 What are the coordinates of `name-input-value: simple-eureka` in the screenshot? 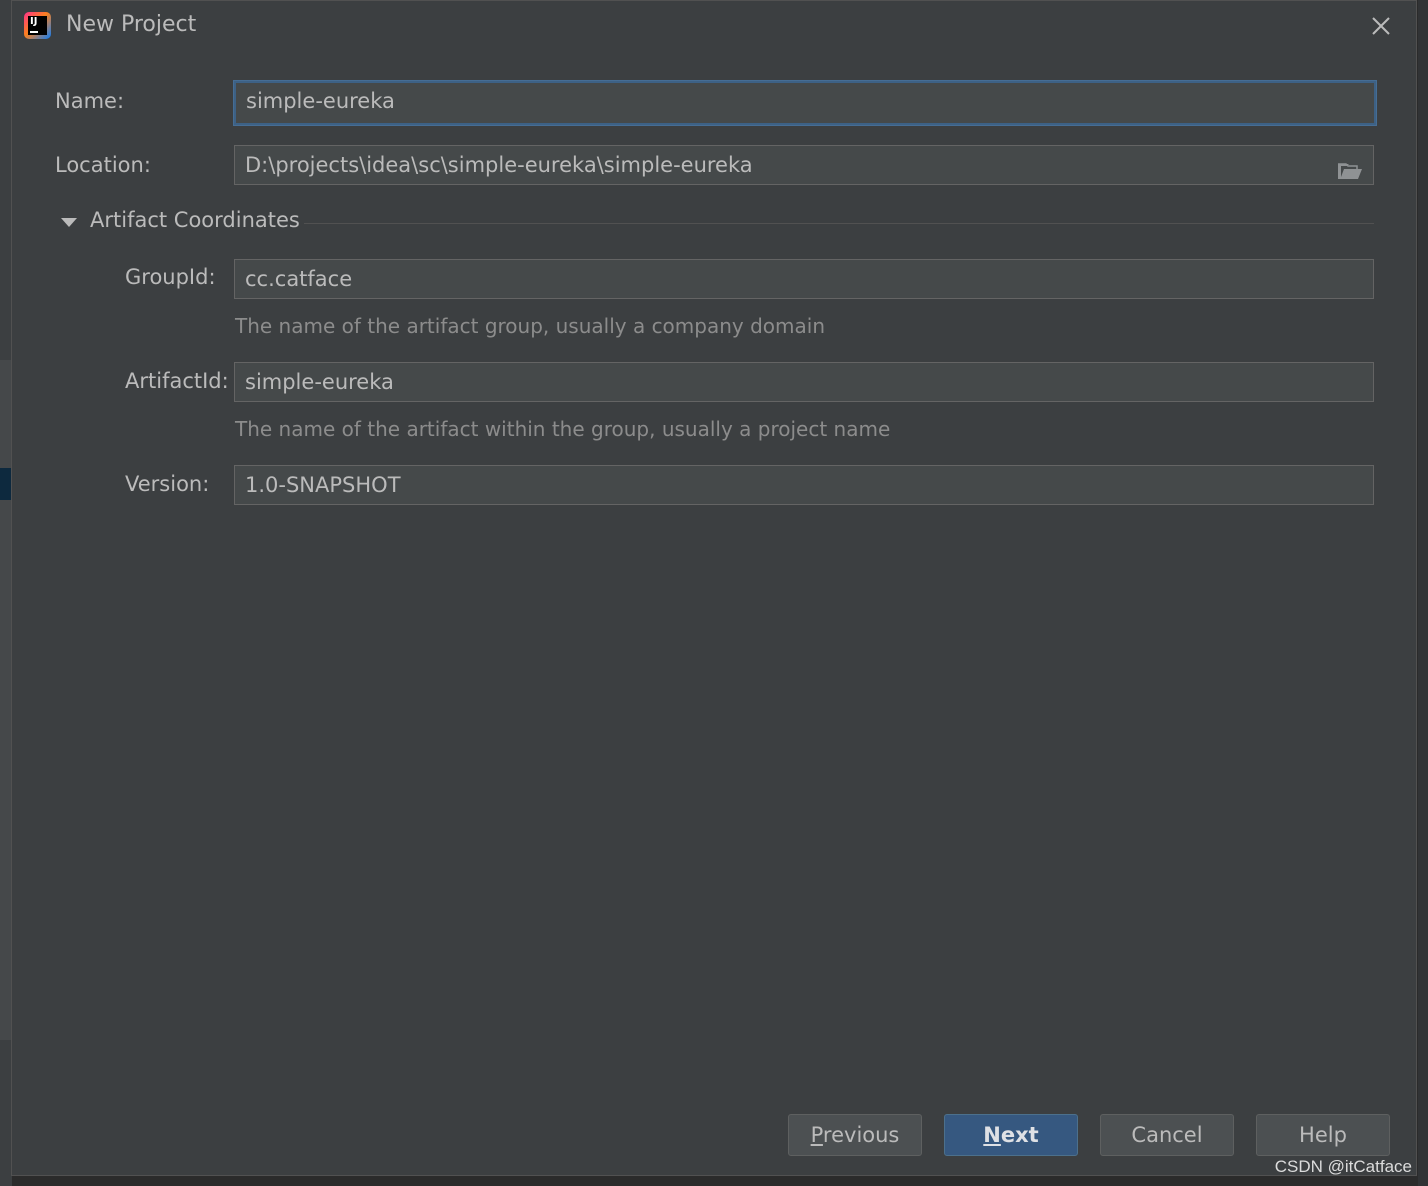 It's located at (320, 101).